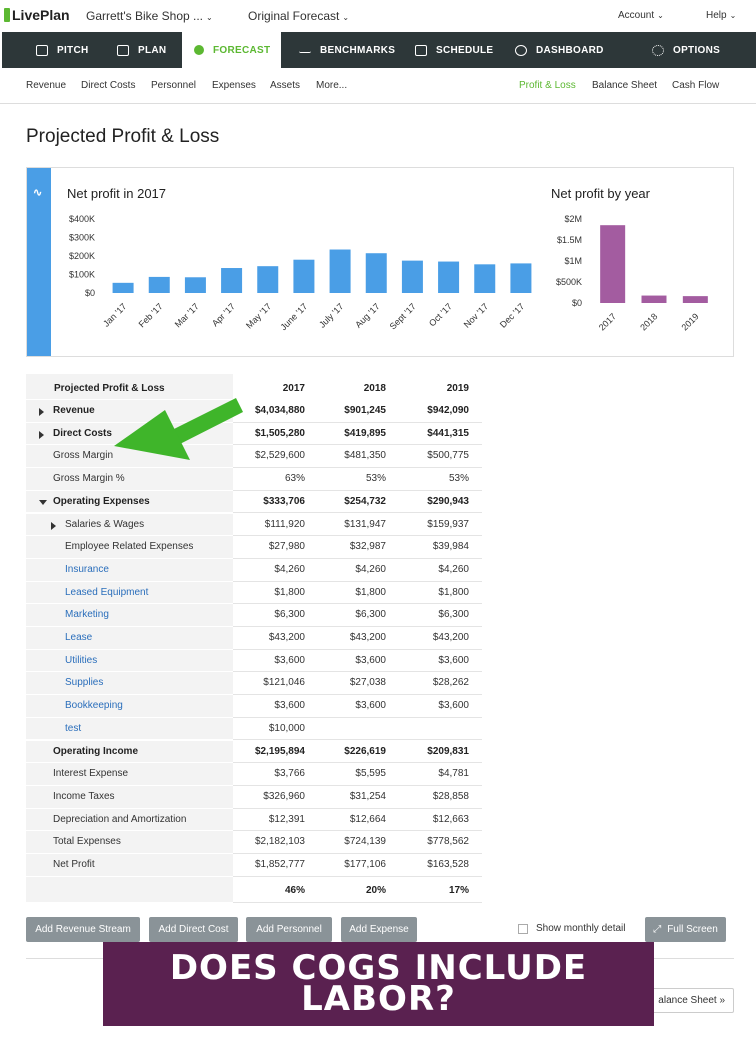 The width and height of the screenshot is (756, 1040). What do you see at coordinates (254, 593) in the screenshot?
I see `table-row: Leased Equipment $1,800 $1,800 $1,800` at bounding box center [254, 593].